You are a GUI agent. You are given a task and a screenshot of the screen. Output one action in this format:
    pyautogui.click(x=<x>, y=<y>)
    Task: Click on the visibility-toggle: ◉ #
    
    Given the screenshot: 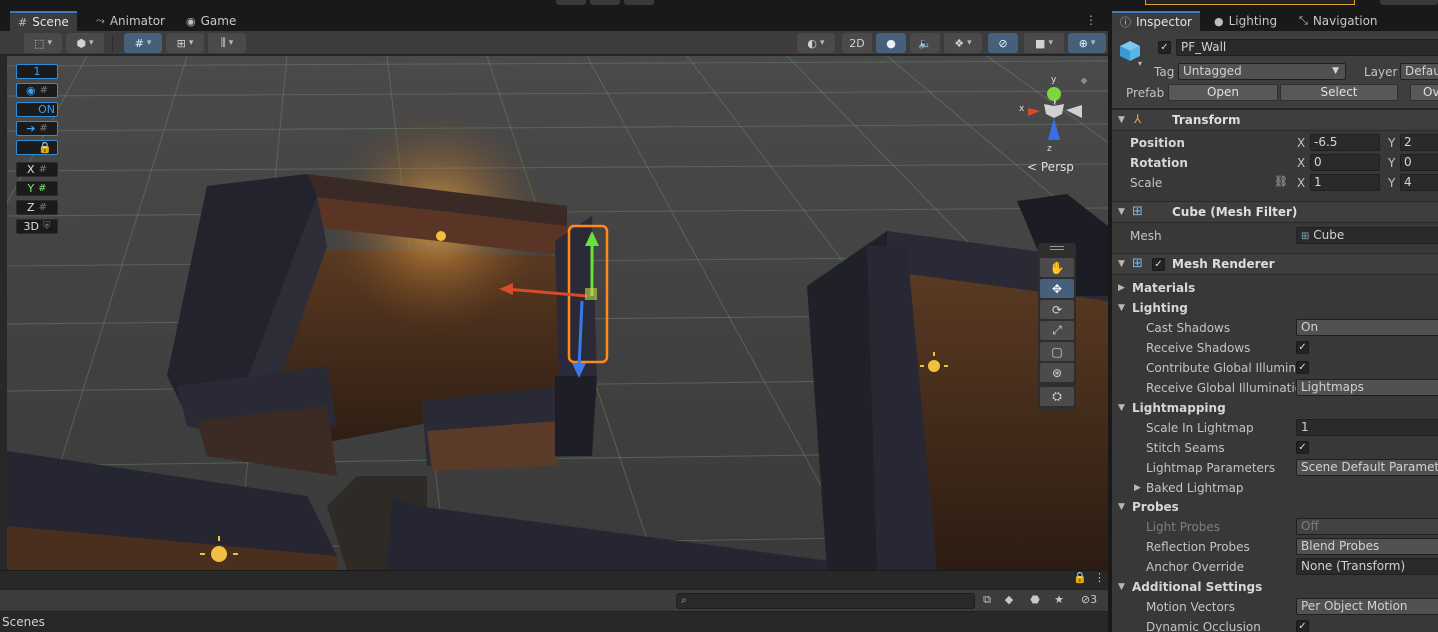 What is the action you would take?
    pyautogui.click(x=37, y=90)
    